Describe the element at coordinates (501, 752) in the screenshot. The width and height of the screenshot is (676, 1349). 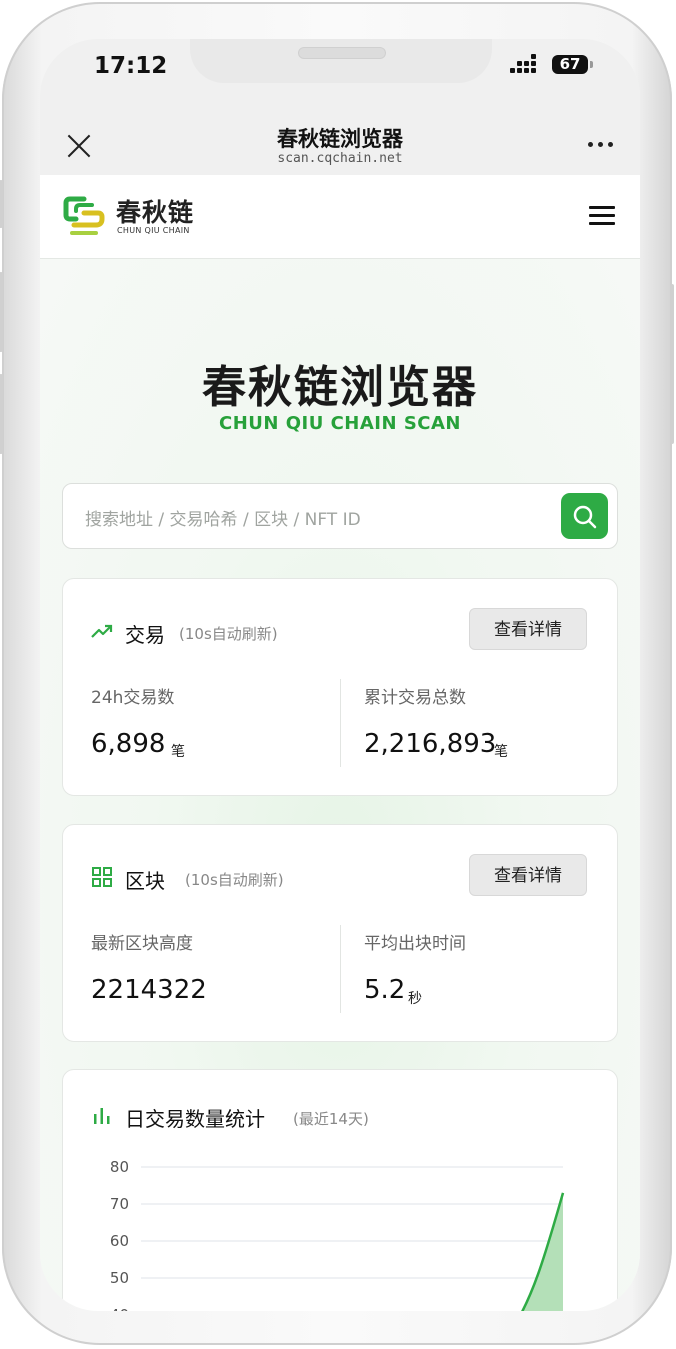
I see `stat-unit-total-tx: 笔` at that location.